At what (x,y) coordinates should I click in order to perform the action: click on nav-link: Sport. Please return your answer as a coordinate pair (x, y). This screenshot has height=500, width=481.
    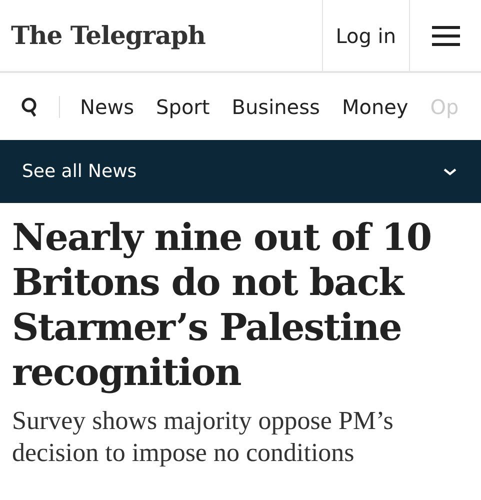
    Looking at the image, I should click on (183, 106).